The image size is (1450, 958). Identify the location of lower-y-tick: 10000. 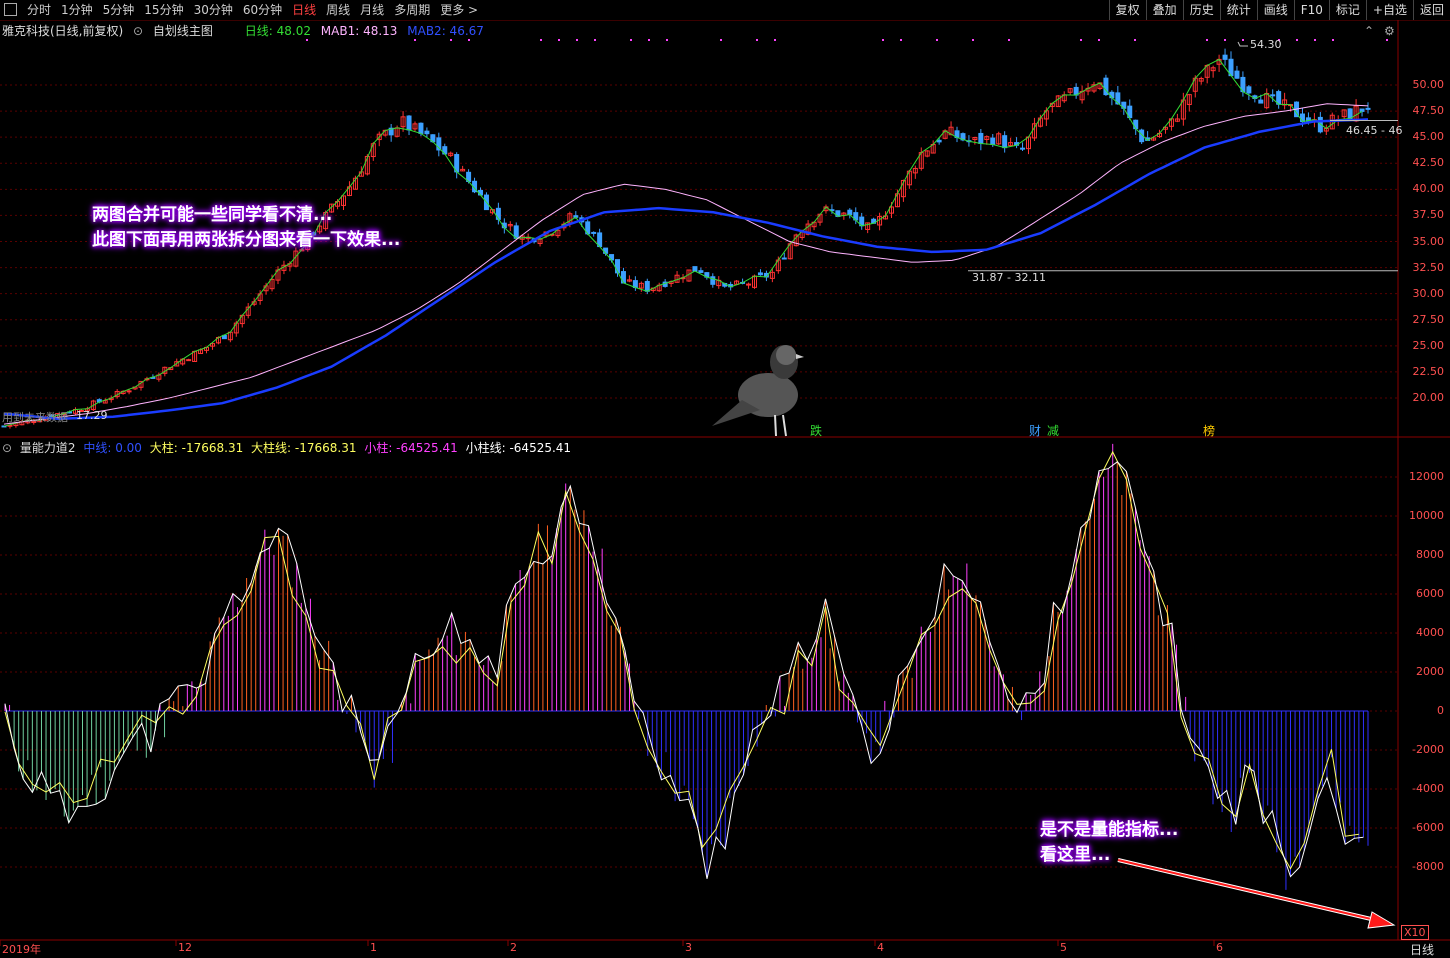
(1426, 515).